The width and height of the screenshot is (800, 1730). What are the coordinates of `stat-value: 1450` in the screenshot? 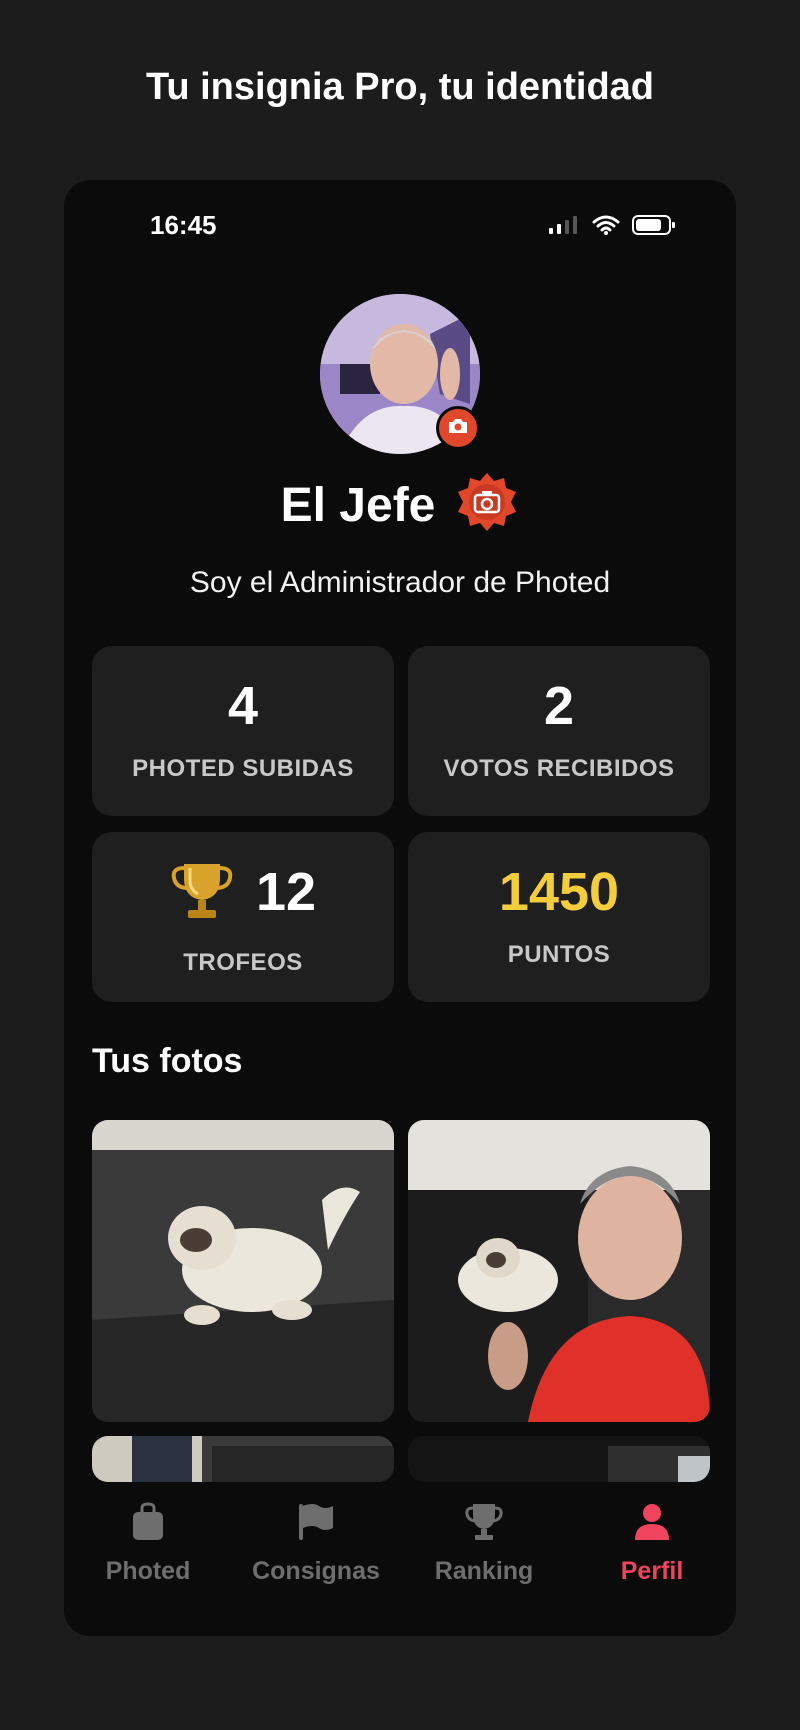 It's located at (559, 892).